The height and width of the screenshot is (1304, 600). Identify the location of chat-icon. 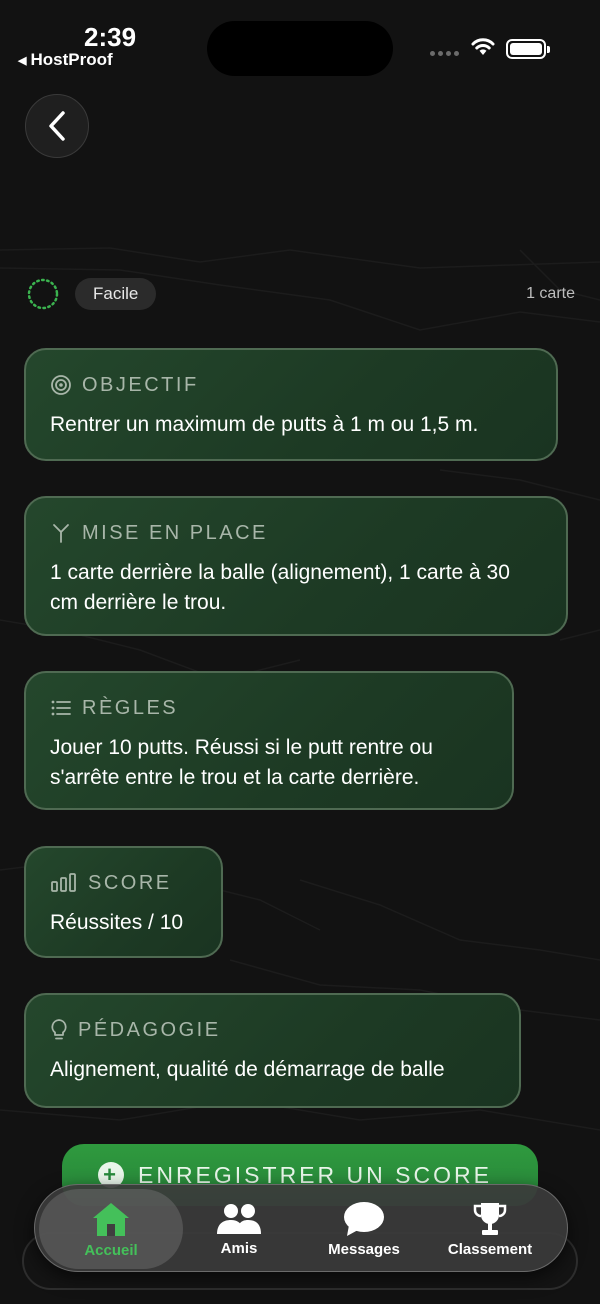
(364, 1218).